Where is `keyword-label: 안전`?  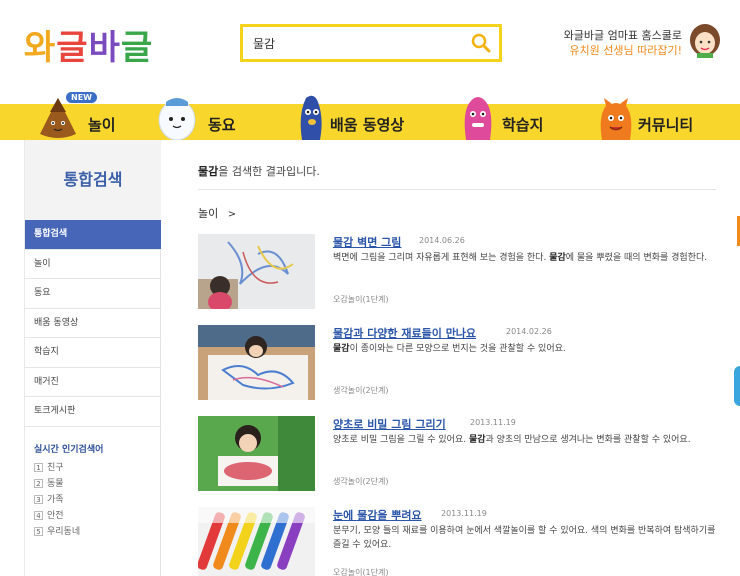
keyword-label: 안전 is located at coordinates (55, 516).